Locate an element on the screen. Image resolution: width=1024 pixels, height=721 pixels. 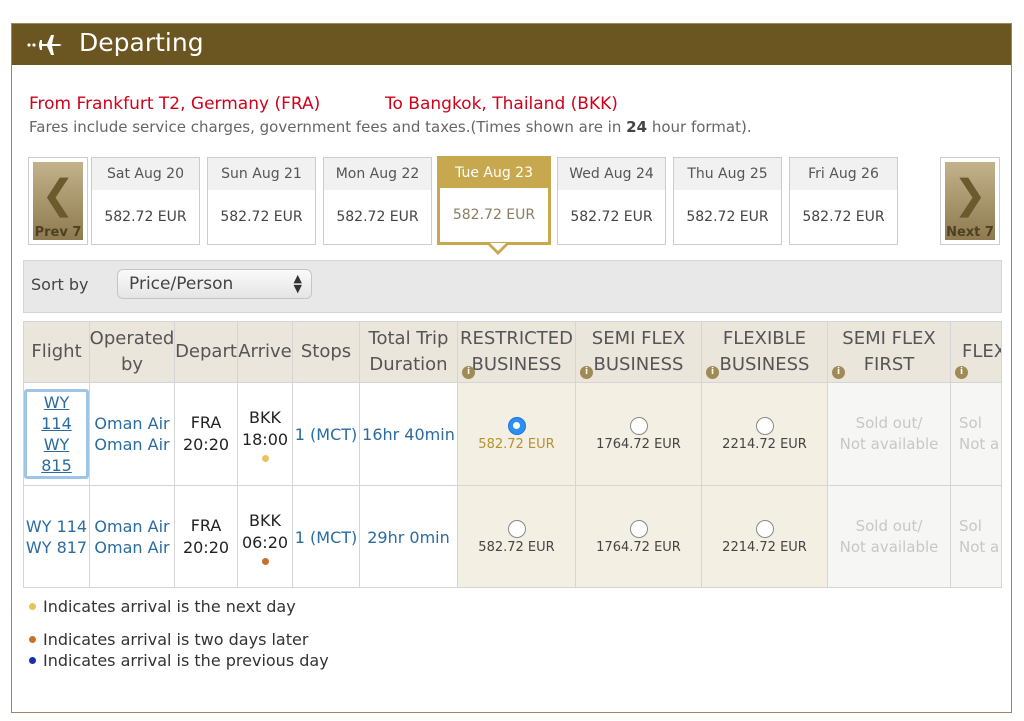
fare-radio-selected is located at coordinates (516, 425).